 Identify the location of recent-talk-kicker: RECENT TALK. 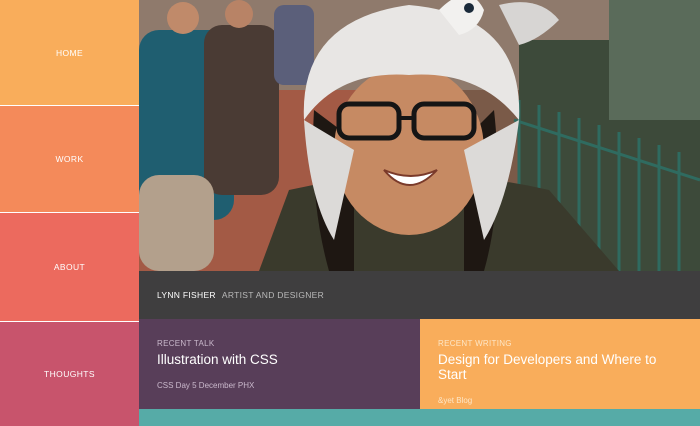
(186, 343).